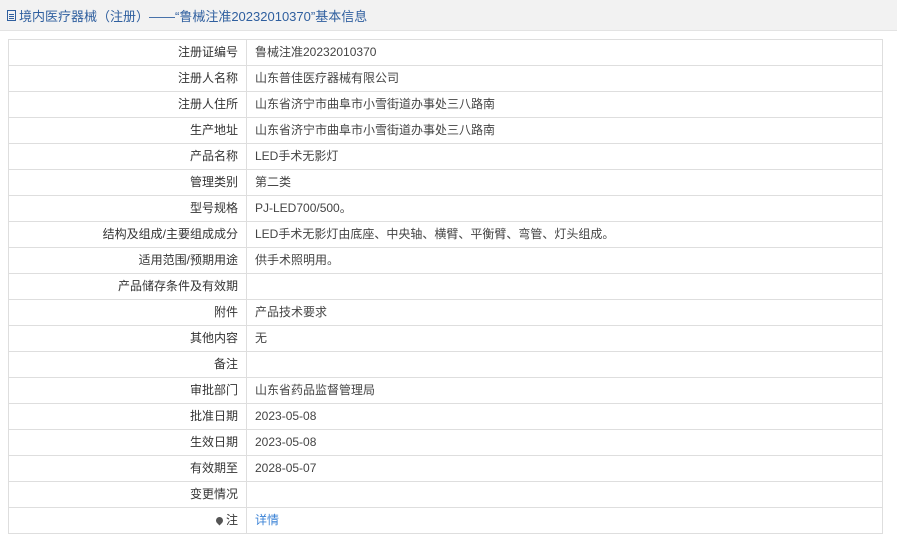  I want to click on document-icon, so click(11, 15).